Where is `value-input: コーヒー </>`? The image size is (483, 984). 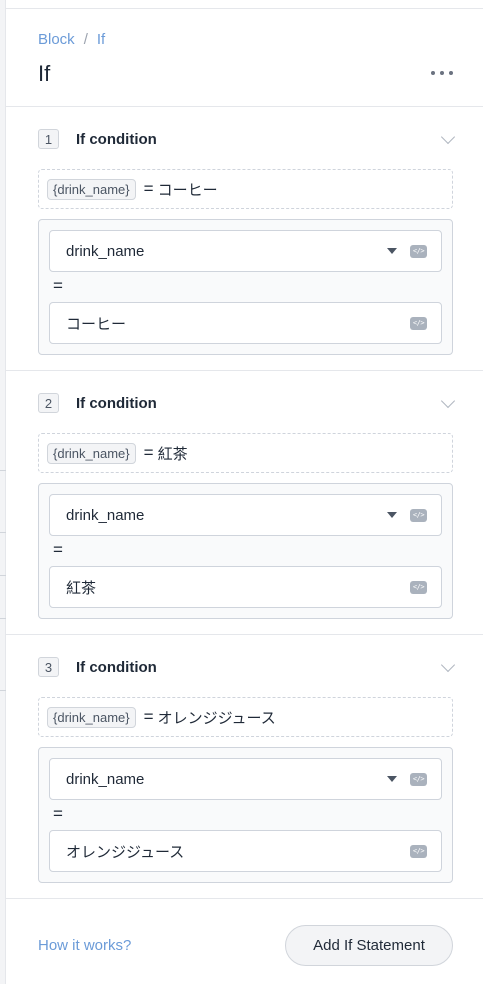 value-input: コーヒー </> is located at coordinates (245, 323).